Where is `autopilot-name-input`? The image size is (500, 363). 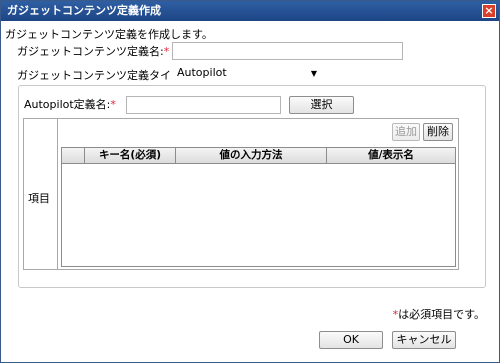
autopilot-name-input is located at coordinates (203, 105).